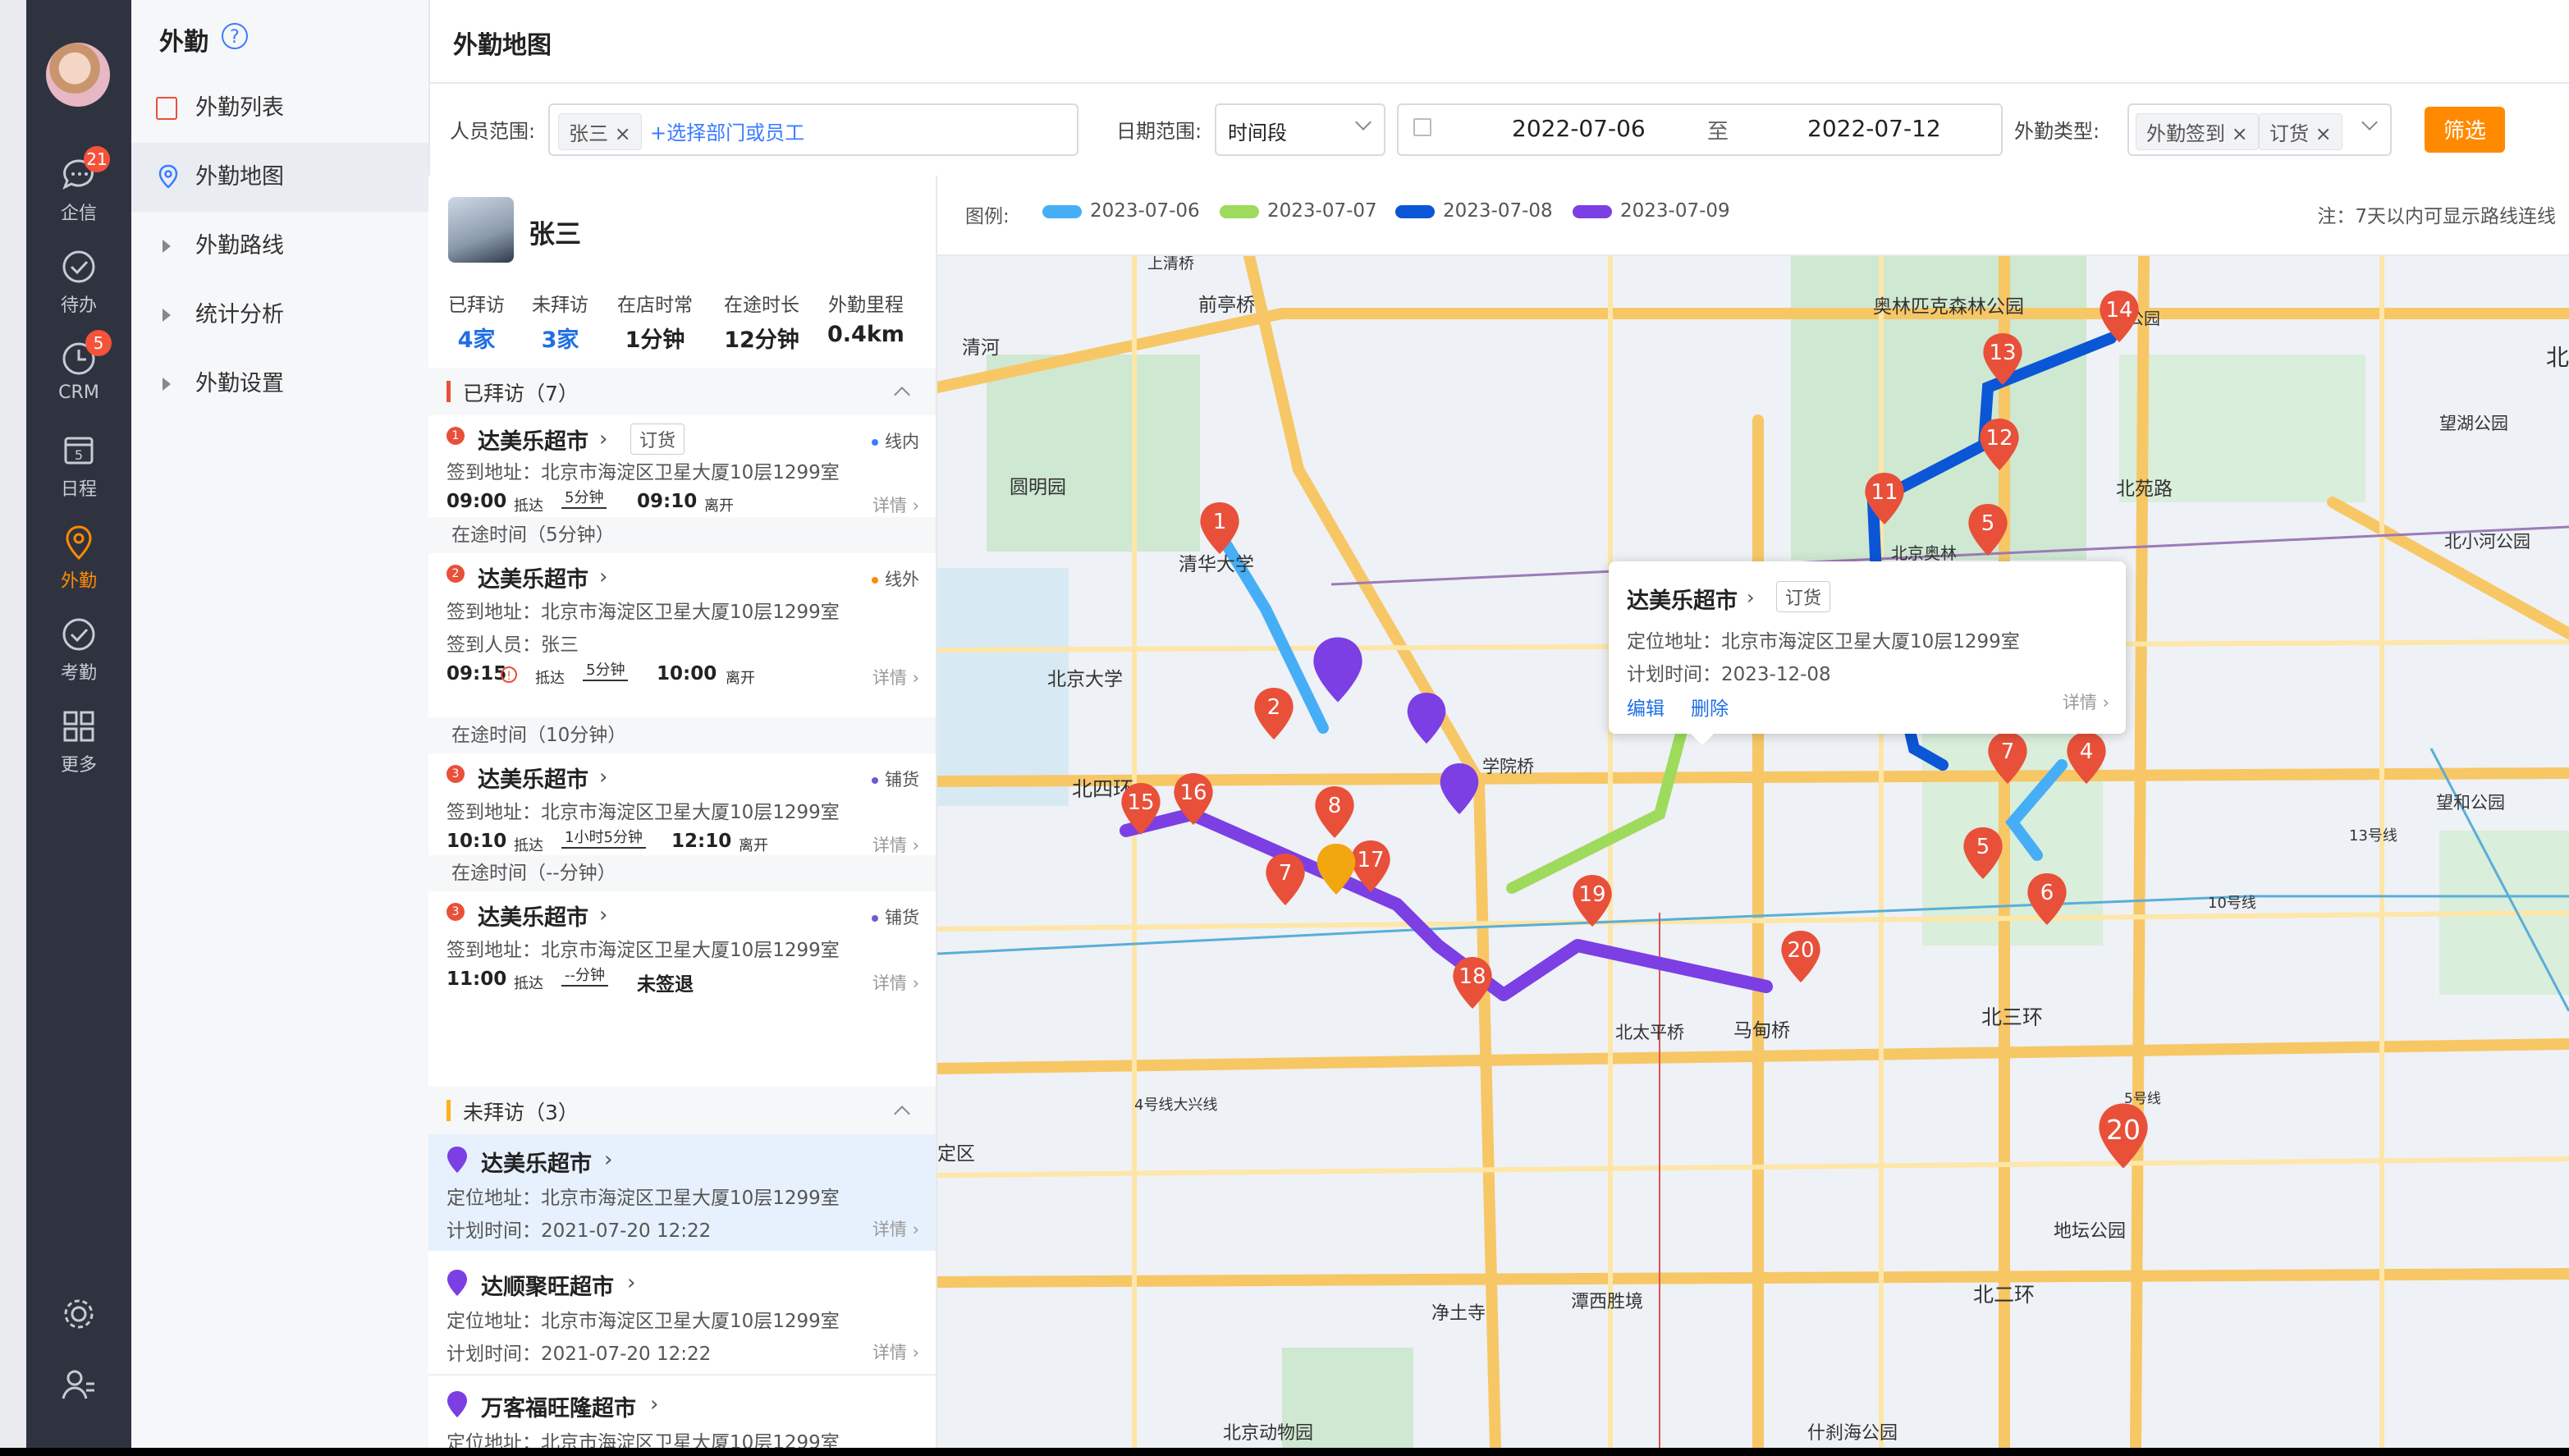  I want to click on nav-item-stats: 统计分析, so click(279, 315).